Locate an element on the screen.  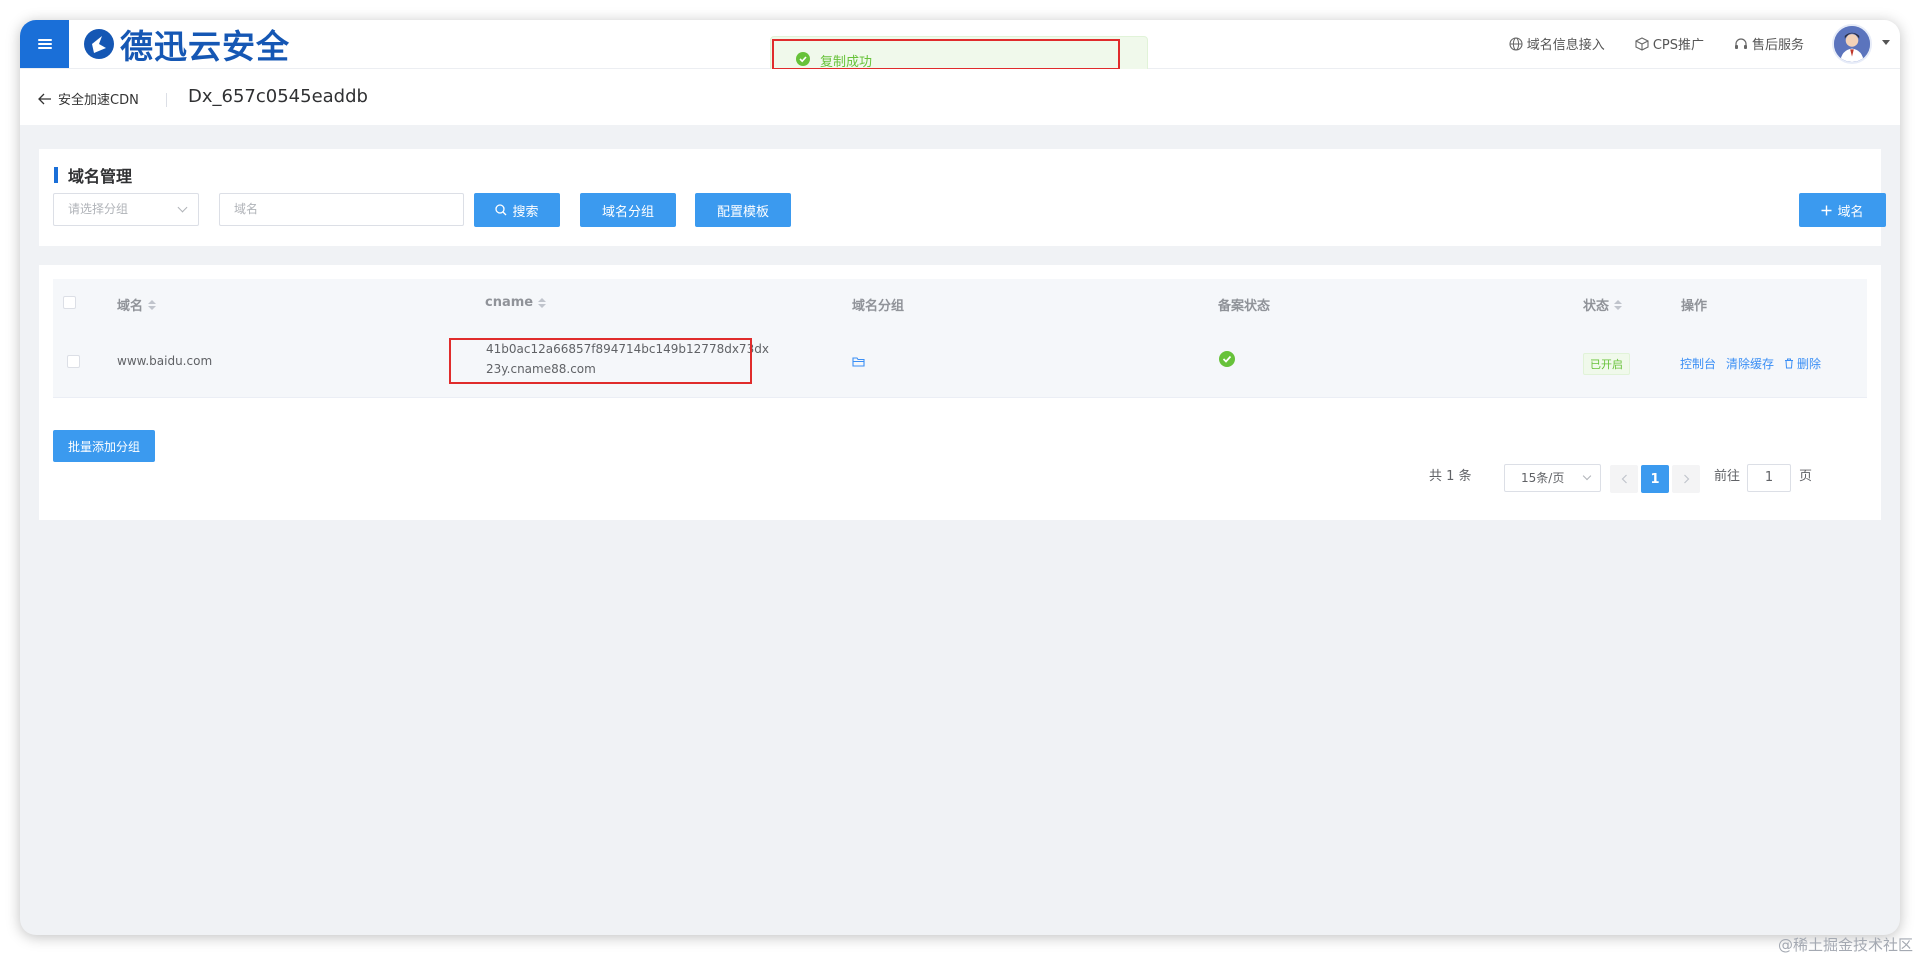
batch-add-group-button: 批量添加分组 is located at coordinates (104, 446).